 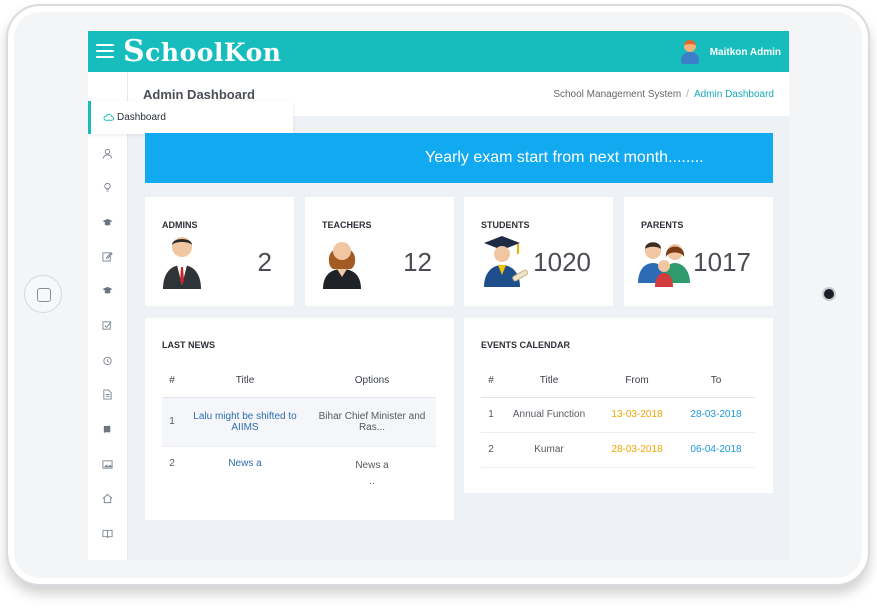 I want to click on stat-count: 12, so click(x=417, y=262).